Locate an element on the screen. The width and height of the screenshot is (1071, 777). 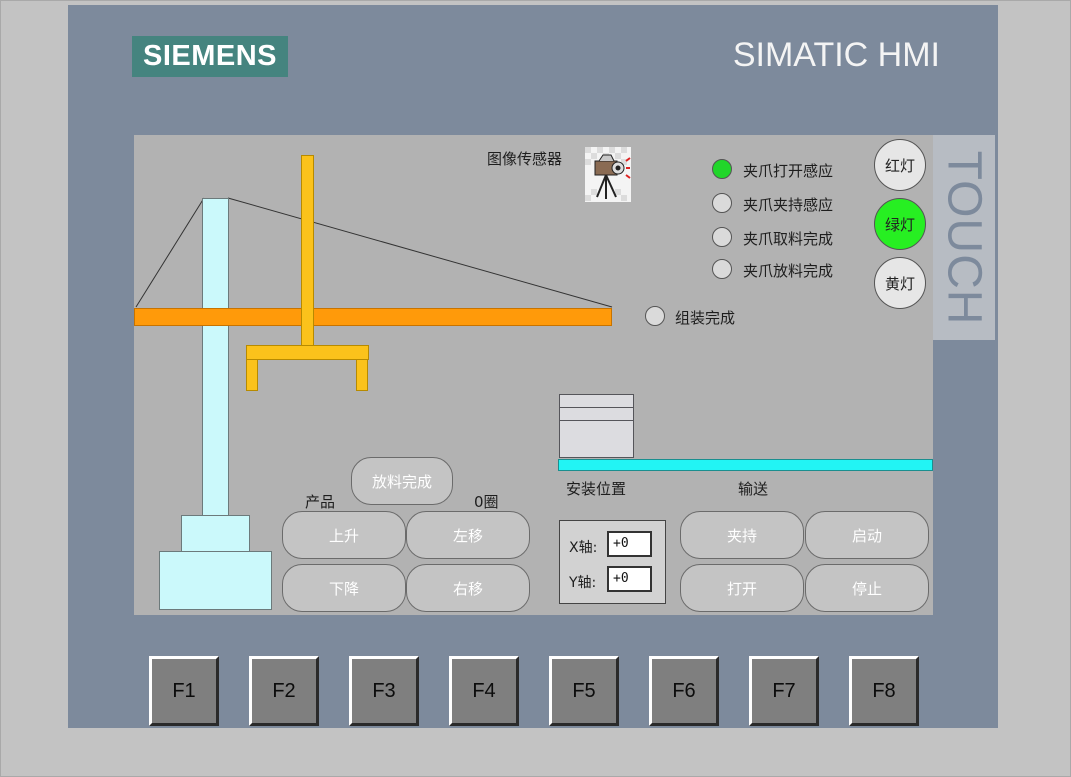
up-button: 上升 is located at coordinates (344, 535).